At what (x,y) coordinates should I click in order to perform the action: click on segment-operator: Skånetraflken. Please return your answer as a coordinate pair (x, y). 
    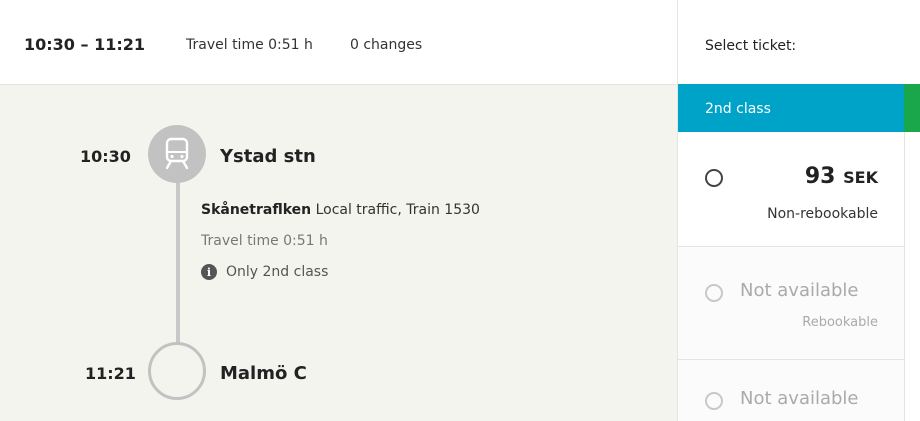
    Looking at the image, I should click on (256, 210).